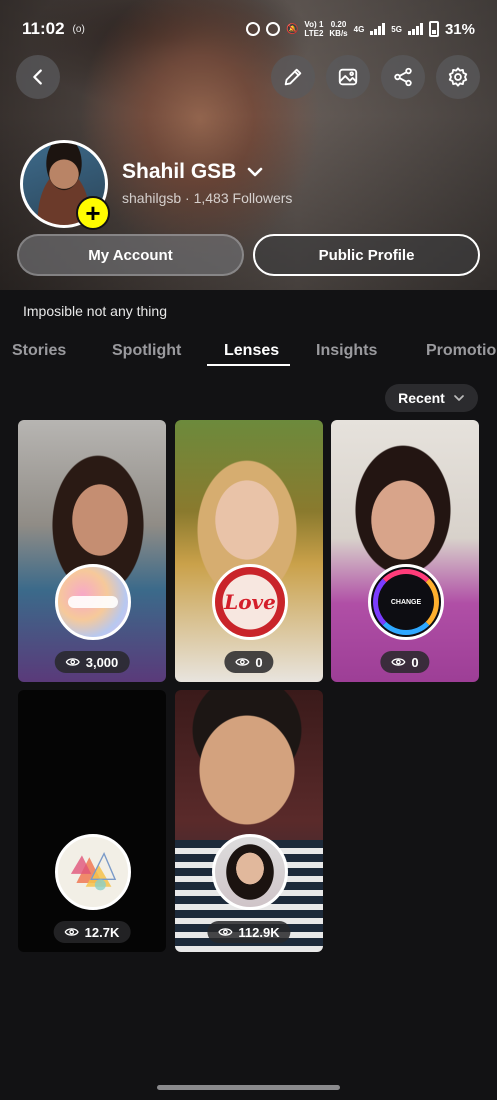 This screenshot has width=497, height=1100. I want to click on my-account-button: My Account, so click(130, 255).